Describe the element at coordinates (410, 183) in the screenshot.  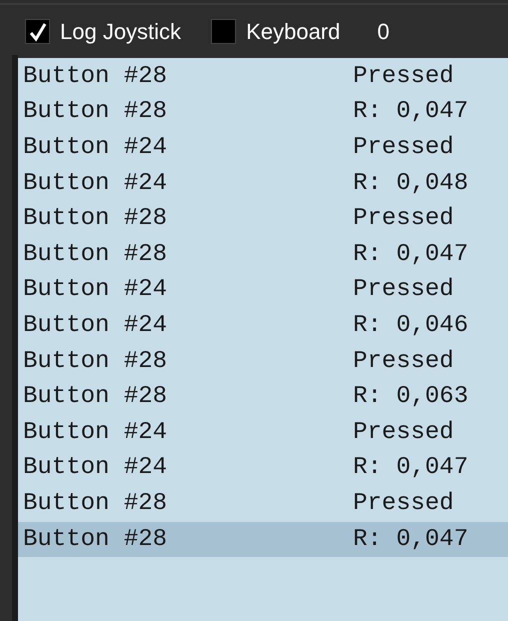
I see `log-event: R: 0,048` at that location.